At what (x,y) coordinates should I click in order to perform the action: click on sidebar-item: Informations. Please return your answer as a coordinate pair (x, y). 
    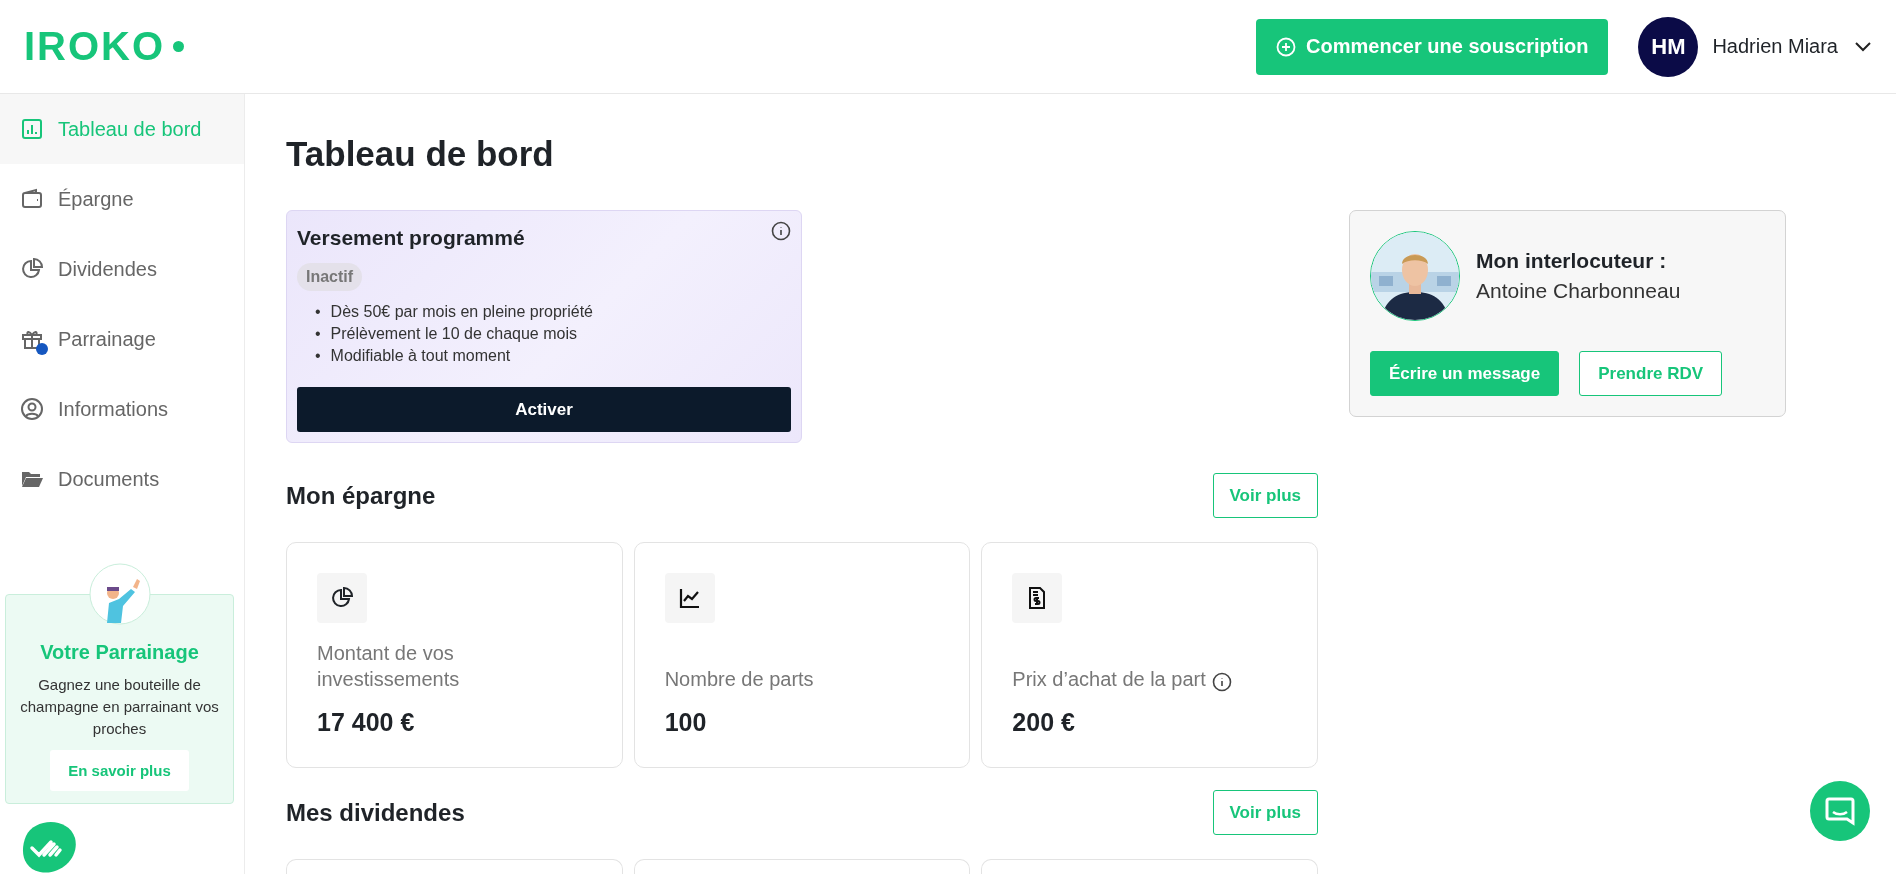
    Looking at the image, I should click on (122, 409).